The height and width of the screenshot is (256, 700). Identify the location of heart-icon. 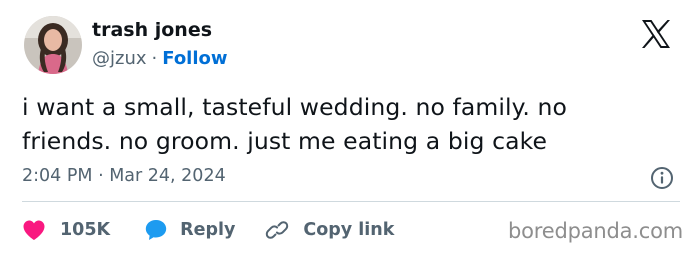
(34, 230).